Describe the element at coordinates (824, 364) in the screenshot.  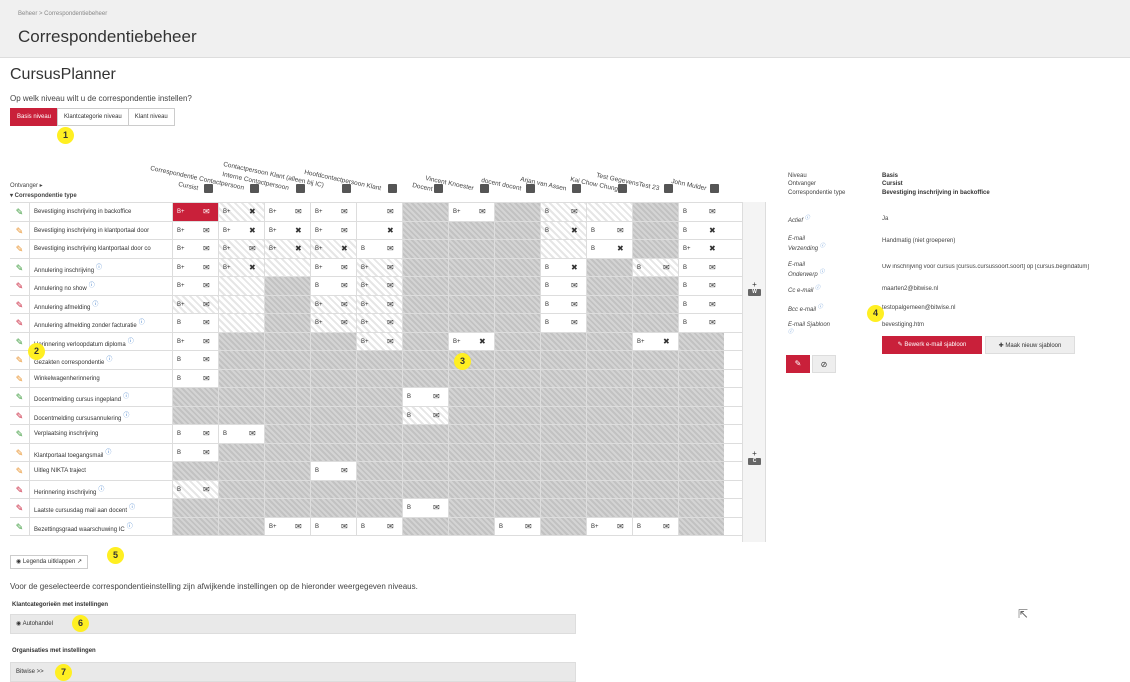
I see `disable-icon: ⊘` at that location.